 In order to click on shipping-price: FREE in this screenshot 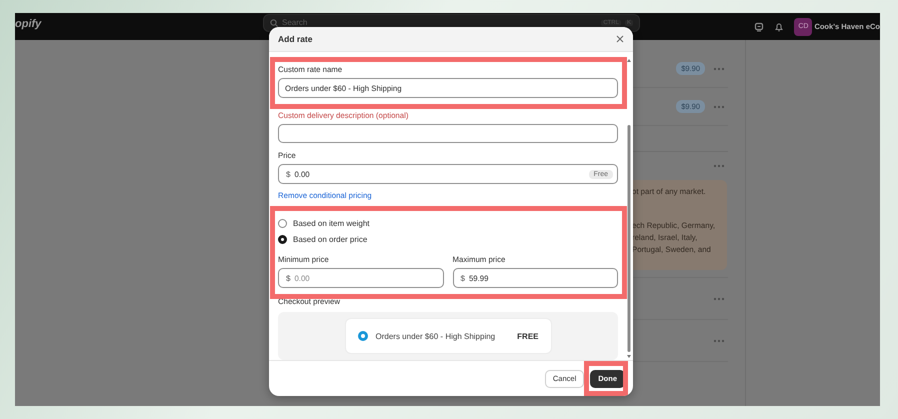, I will do `click(527, 336)`.